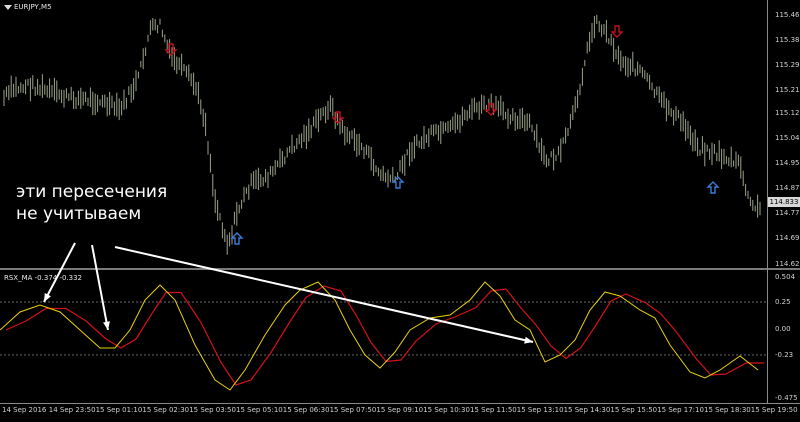 This screenshot has height=422, width=800. Describe the element at coordinates (617, 31) in the screenshot. I see `sell-arrow-icon` at that location.